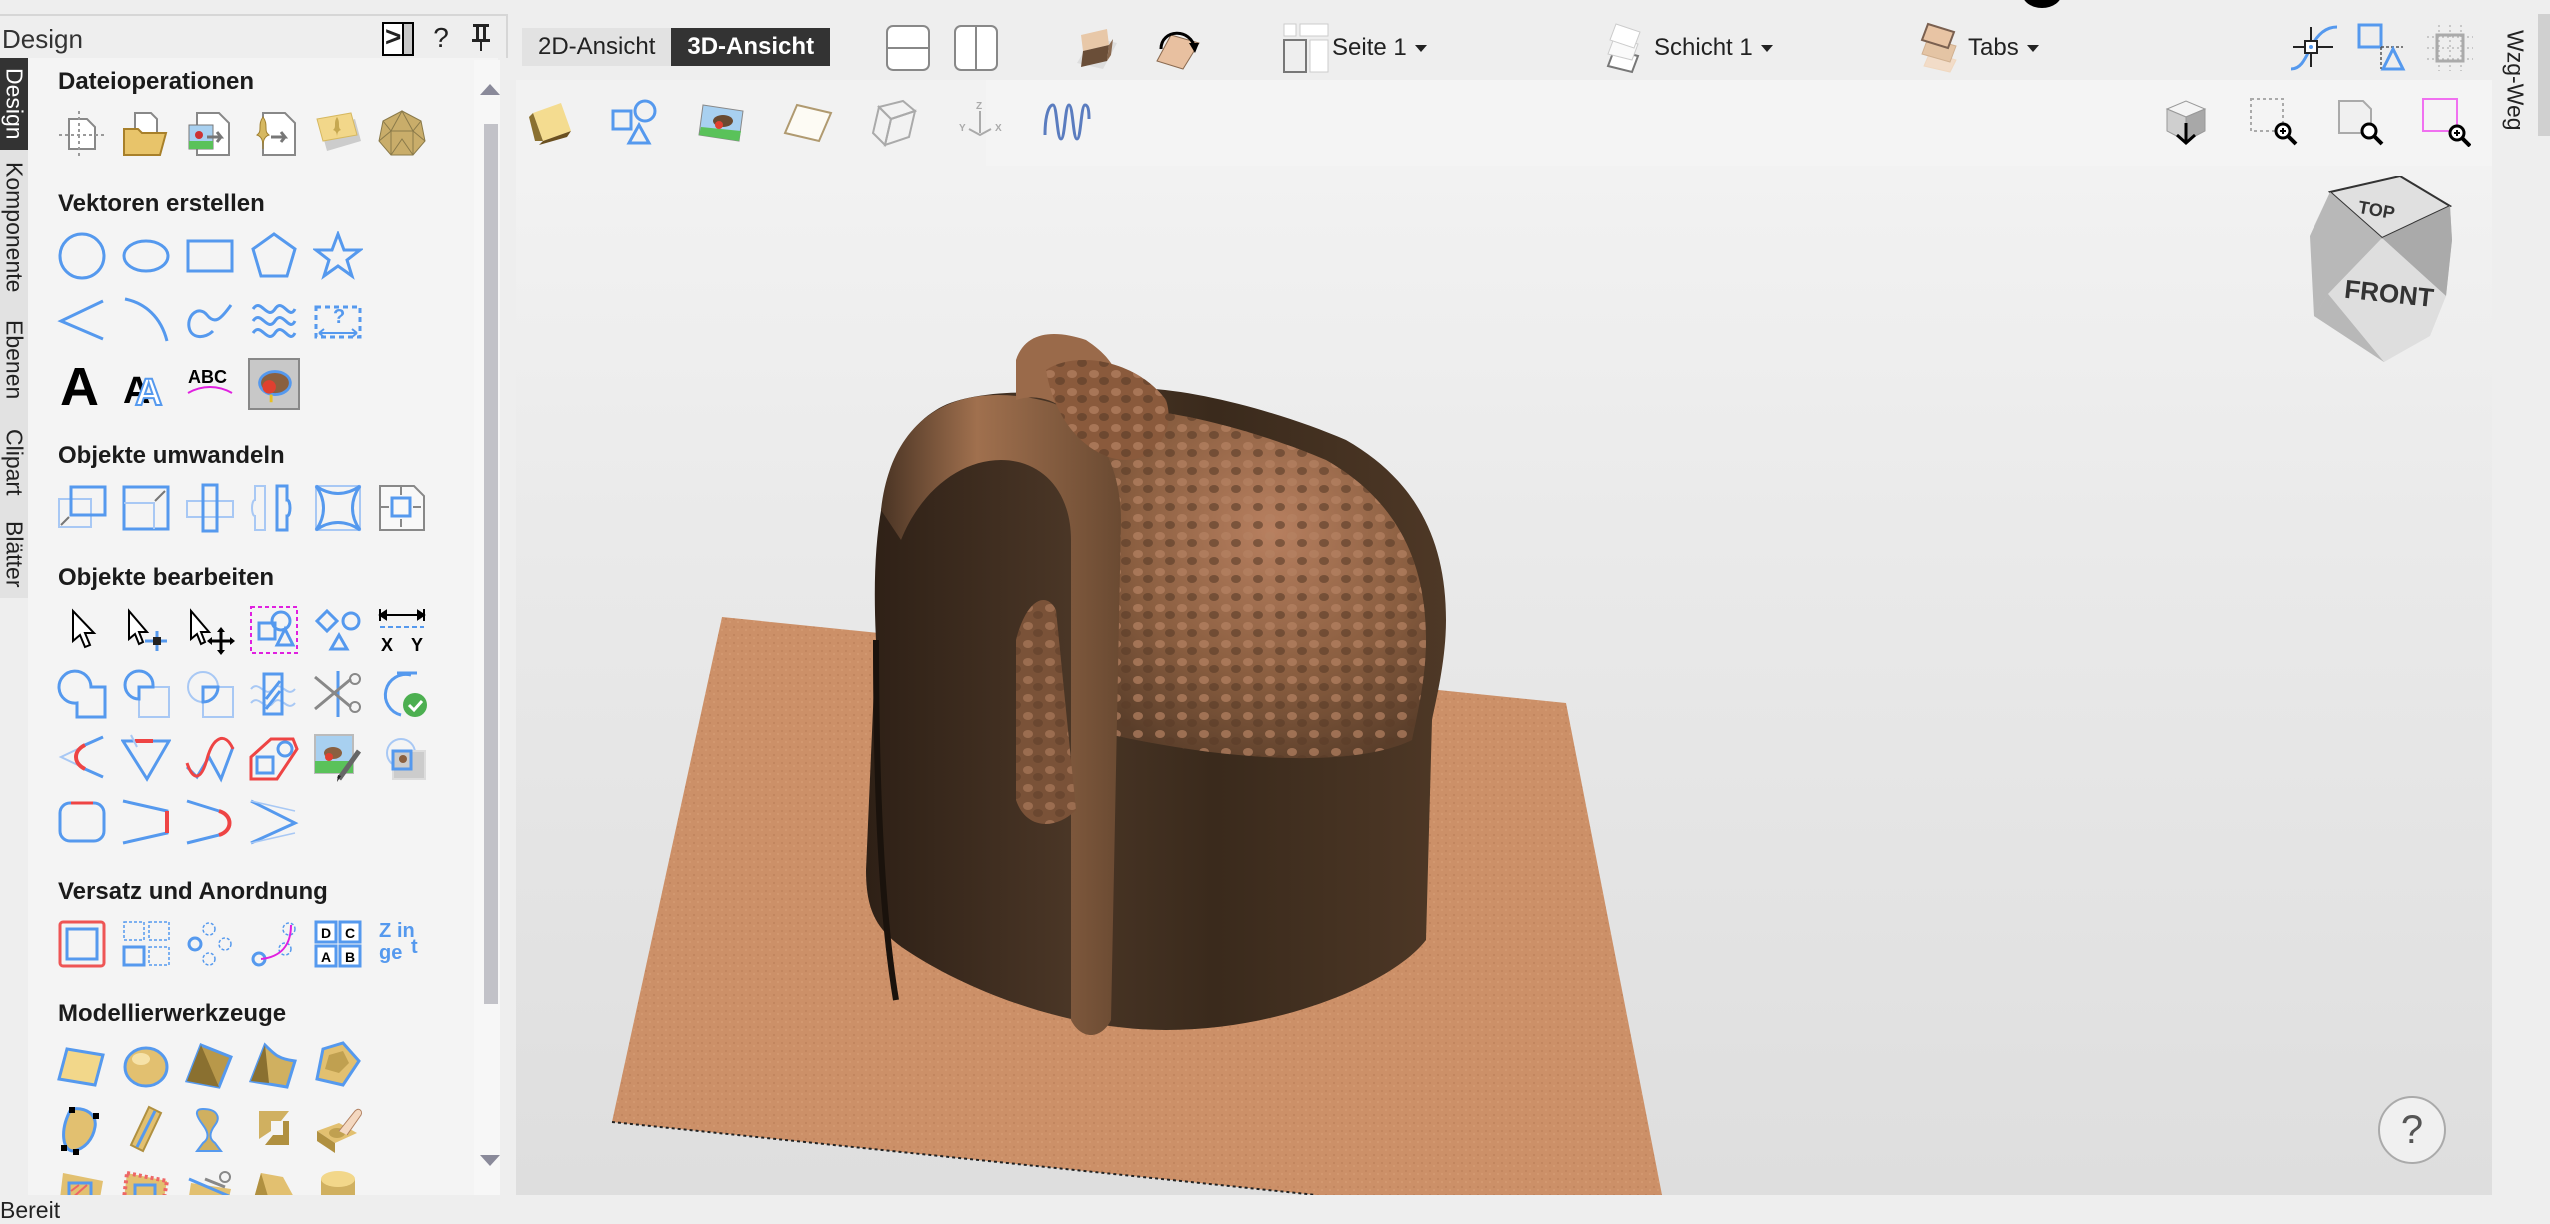 The width and height of the screenshot is (2550, 1224). Describe the element at coordinates (402, 630) in the screenshot. I see `measure-xy-icon: XY` at that location.